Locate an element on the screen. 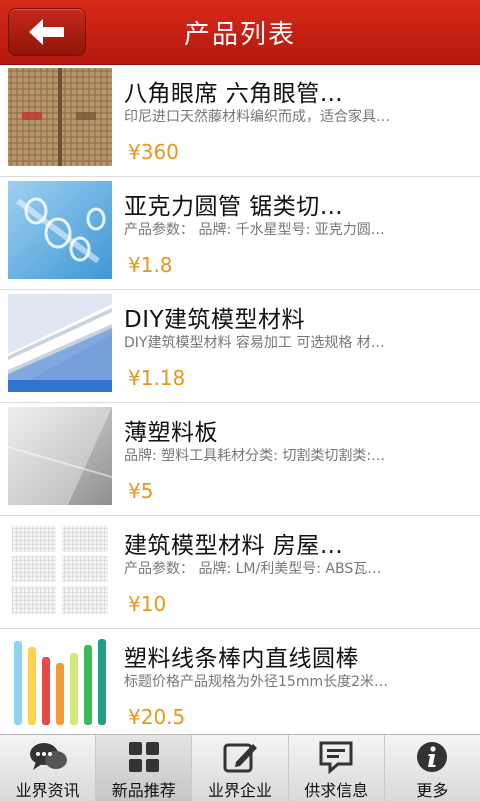 The height and width of the screenshot is (801, 480). product-title: 塑料线条棒内直线圆棒 is located at coordinates (241, 659).